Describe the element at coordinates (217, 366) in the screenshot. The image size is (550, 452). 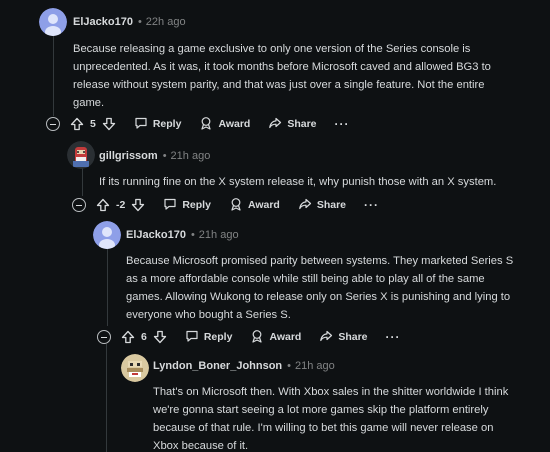
I see `comment-author: Lyndon_Boner_Johnson` at that location.